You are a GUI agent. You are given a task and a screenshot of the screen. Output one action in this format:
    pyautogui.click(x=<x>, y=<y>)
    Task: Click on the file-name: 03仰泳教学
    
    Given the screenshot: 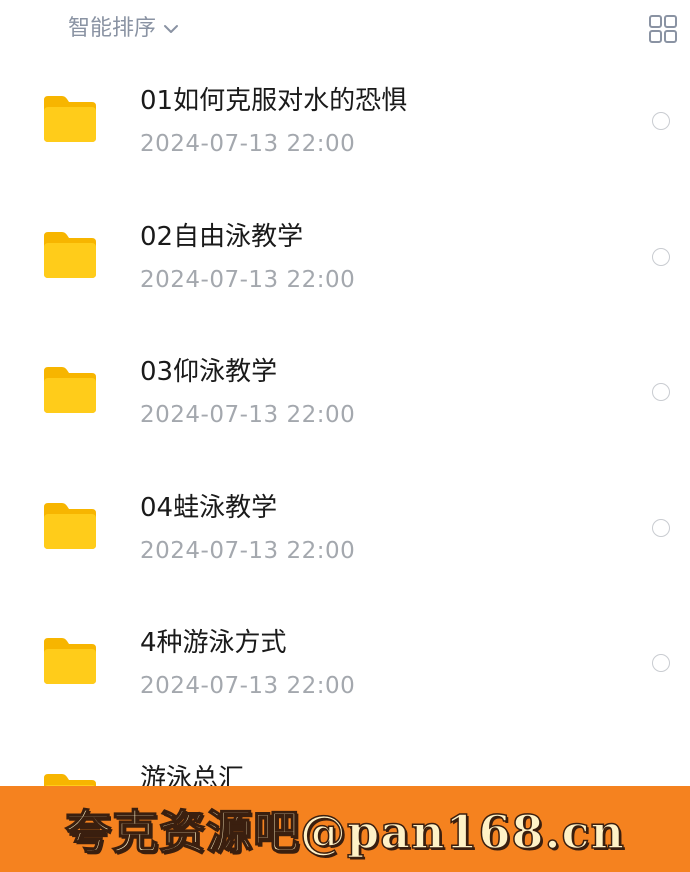 What is the action you would take?
    pyautogui.click(x=209, y=372)
    